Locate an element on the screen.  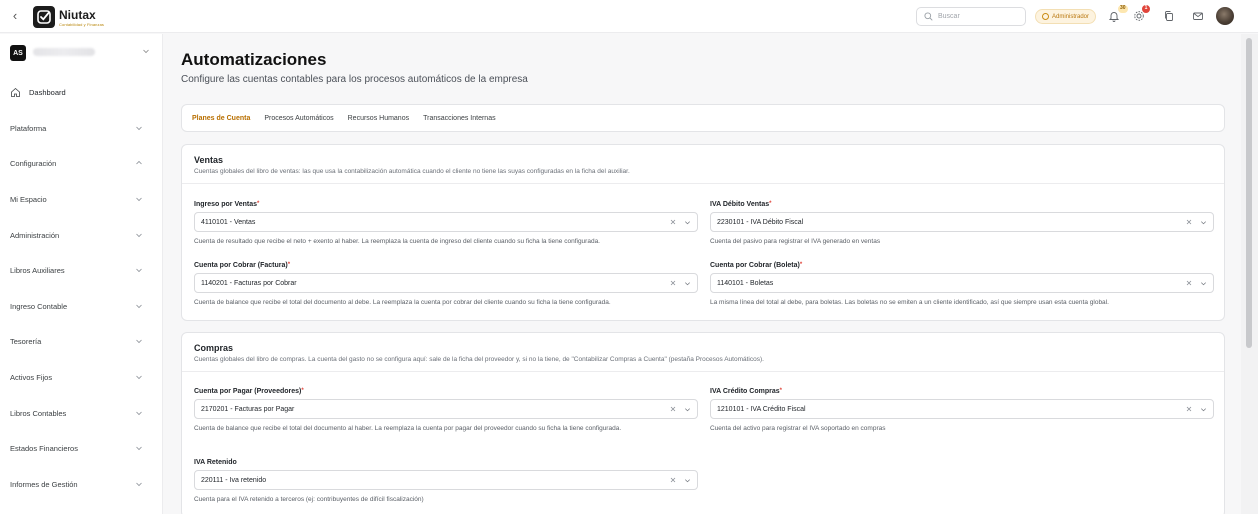
sidebar-item-informes-de-gestion: Informes de Gestión is located at coordinates (81, 484).